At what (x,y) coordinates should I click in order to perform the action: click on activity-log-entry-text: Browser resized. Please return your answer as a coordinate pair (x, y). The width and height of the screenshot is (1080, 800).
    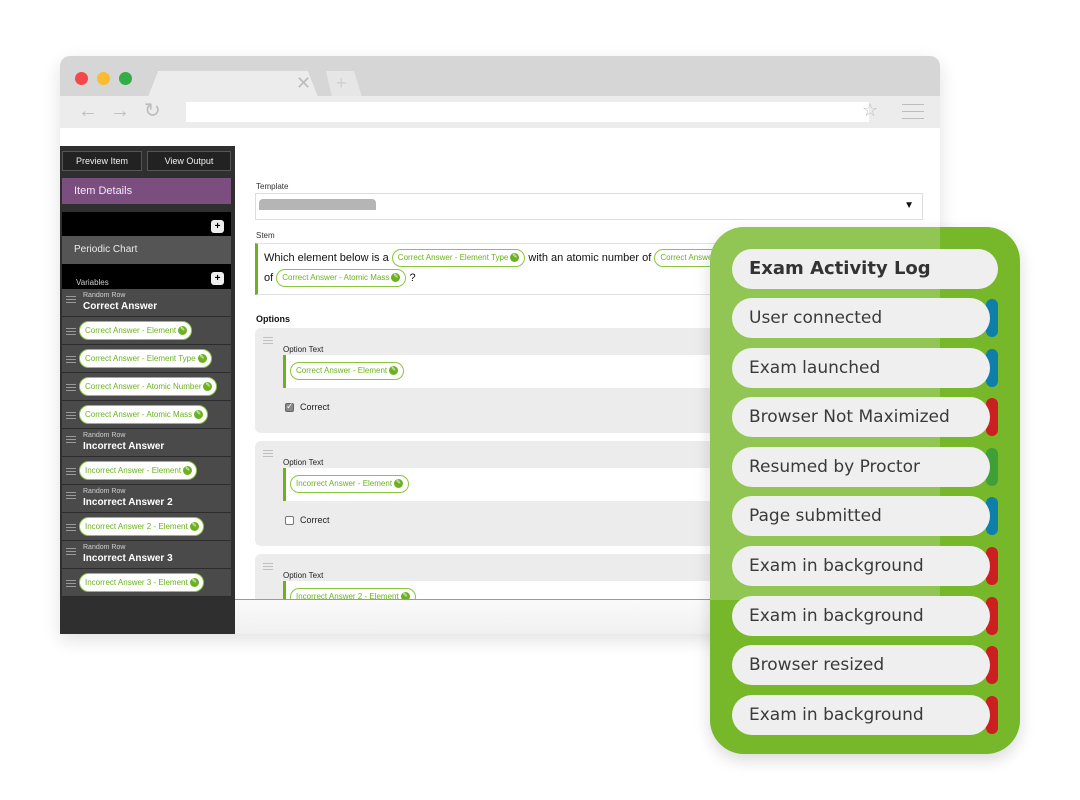
    Looking at the image, I should click on (861, 665).